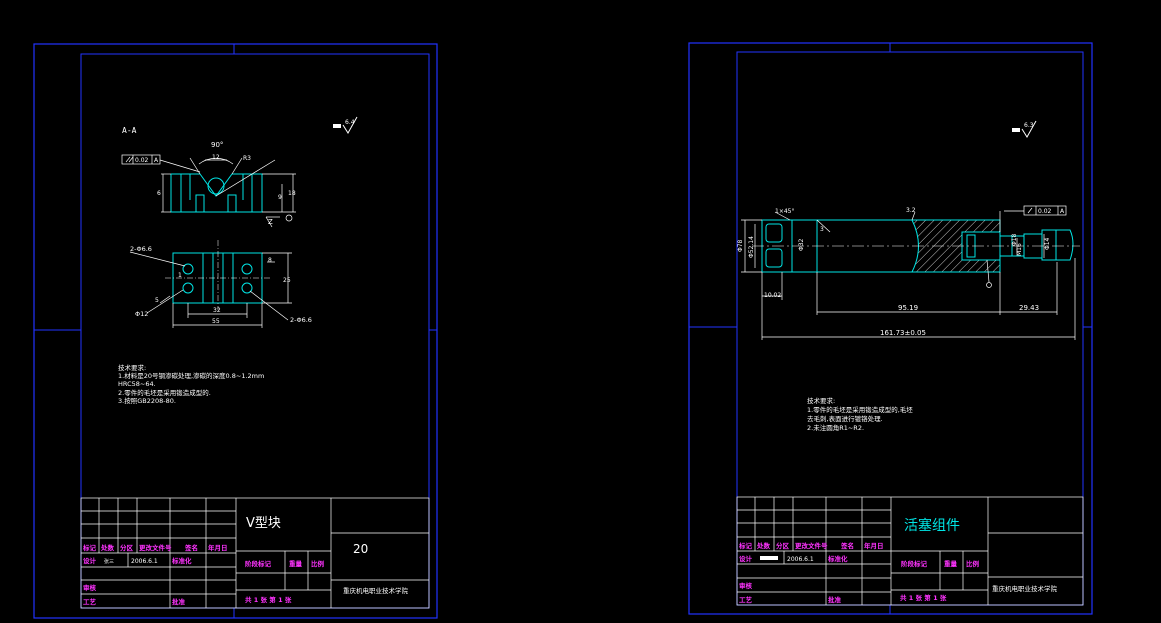 The height and width of the screenshot is (623, 1161). What do you see at coordinates (216, 157) in the screenshot?
I see `dim-12-top: 12` at bounding box center [216, 157].